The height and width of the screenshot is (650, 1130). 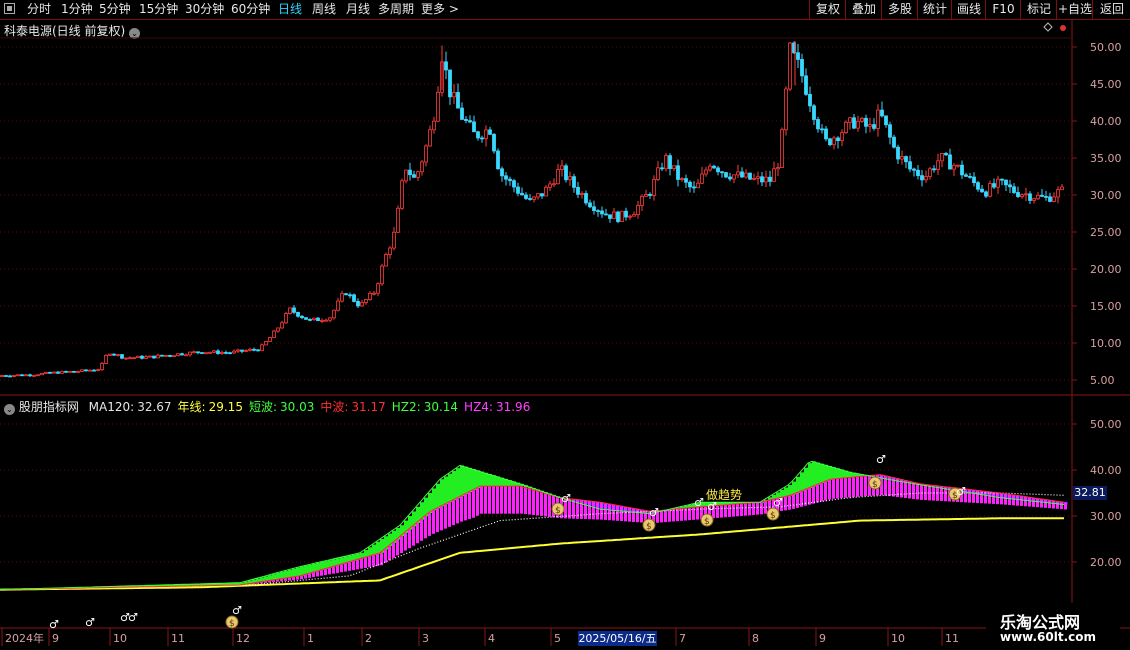 What do you see at coordinates (875, 485) in the screenshot?
I see `money-bag-symbol: $` at bounding box center [875, 485].